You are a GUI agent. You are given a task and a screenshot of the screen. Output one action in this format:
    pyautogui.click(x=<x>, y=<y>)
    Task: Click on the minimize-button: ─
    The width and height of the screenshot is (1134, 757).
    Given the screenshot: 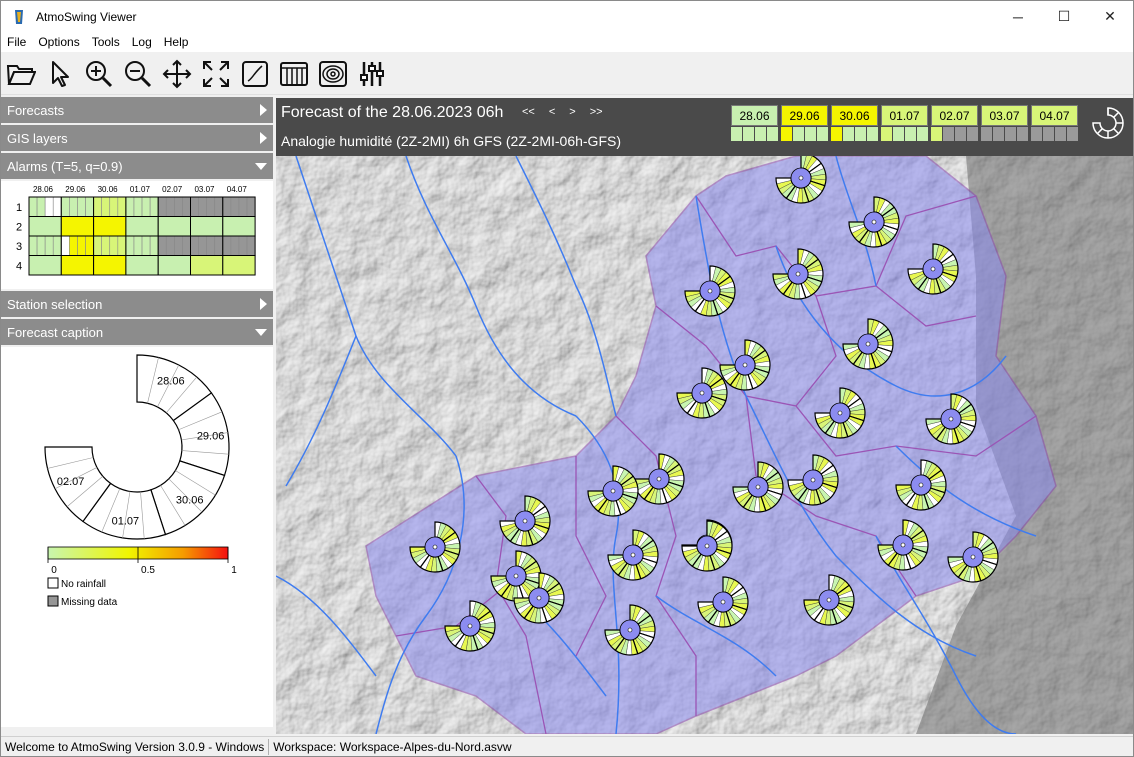 What is the action you would take?
    pyautogui.click(x=1018, y=16)
    